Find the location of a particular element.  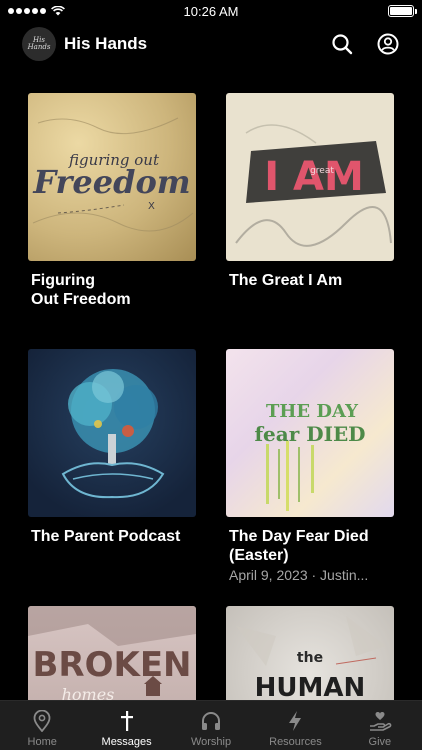

art-text-line2: HUMAN is located at coordinates (310, 688).